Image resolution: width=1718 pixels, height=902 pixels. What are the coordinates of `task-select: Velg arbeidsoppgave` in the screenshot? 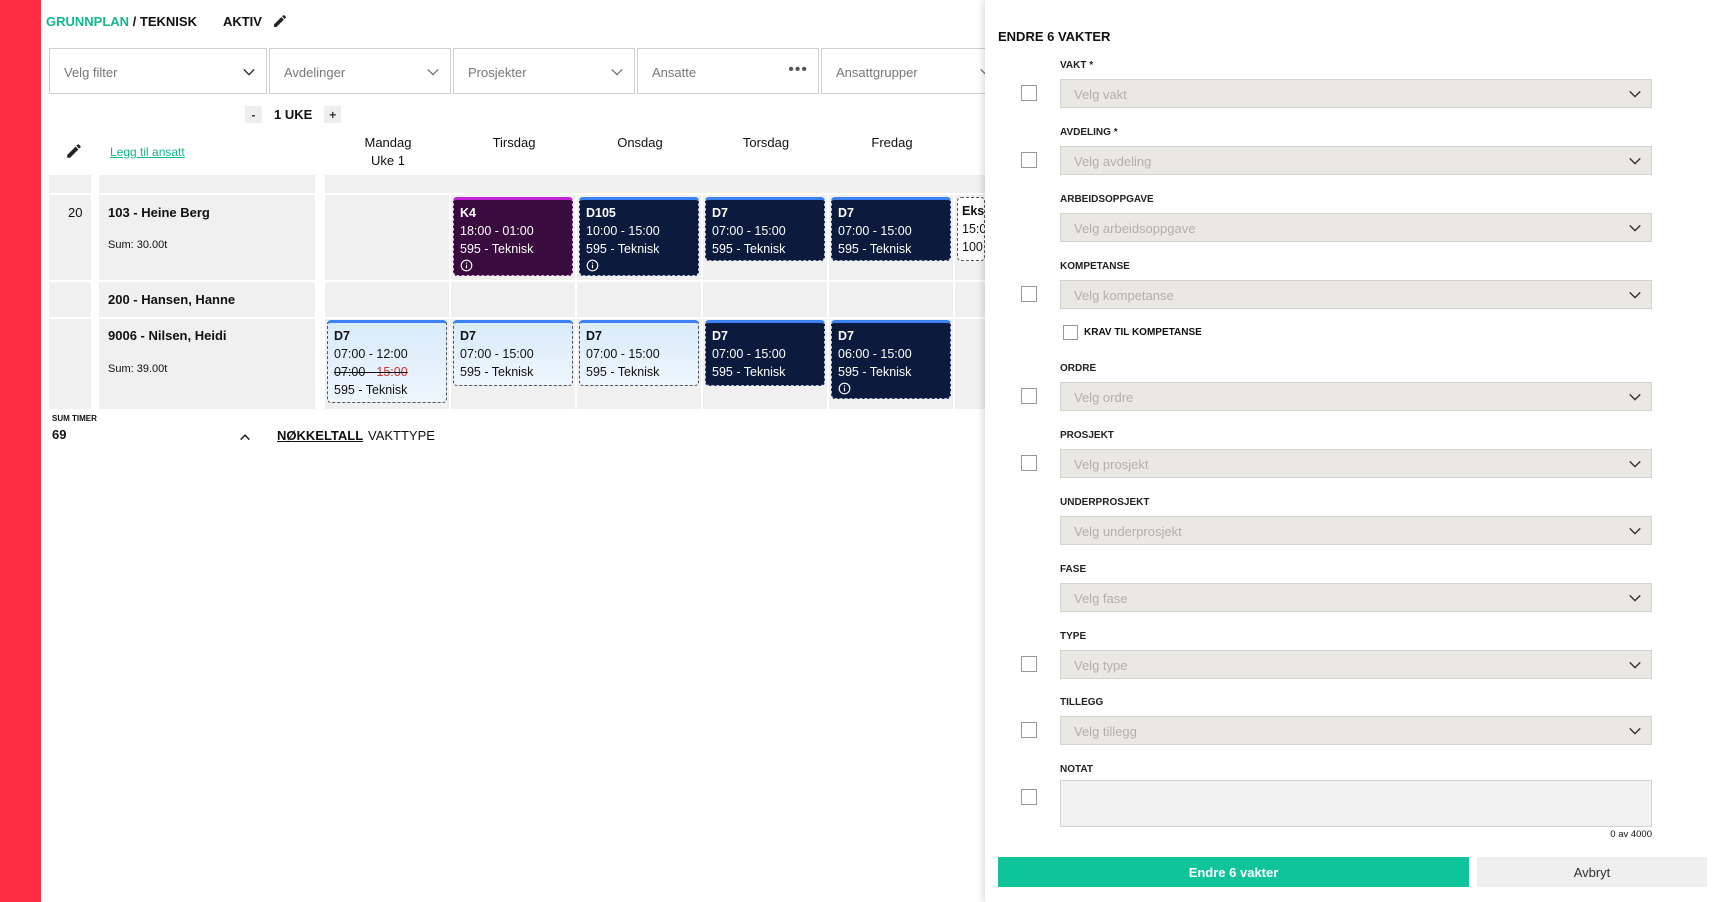 It's located at (1356, 227).